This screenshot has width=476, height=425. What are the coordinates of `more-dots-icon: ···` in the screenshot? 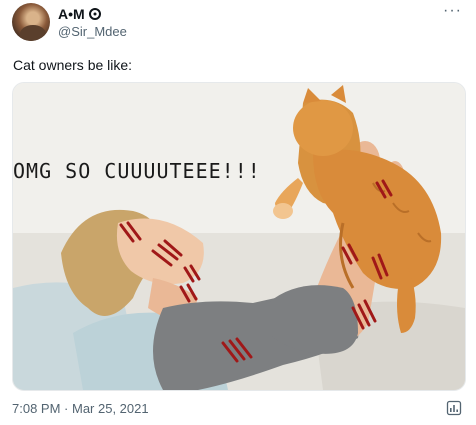 It's located at (452, 11).